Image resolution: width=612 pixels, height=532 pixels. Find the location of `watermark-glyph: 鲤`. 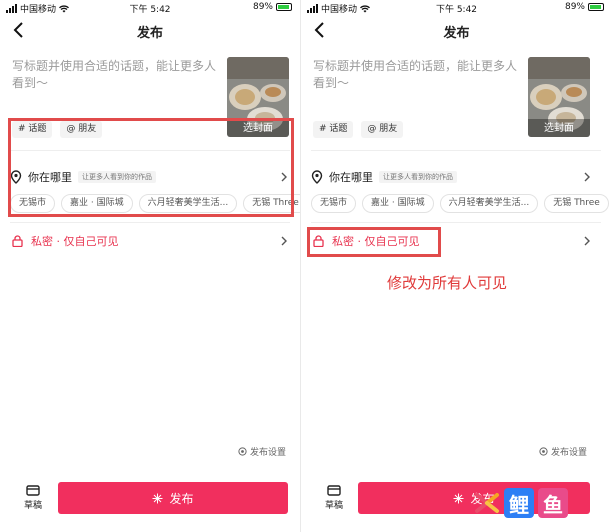

watermark-glyph: 鲤 is located at coordinates (519, 503).